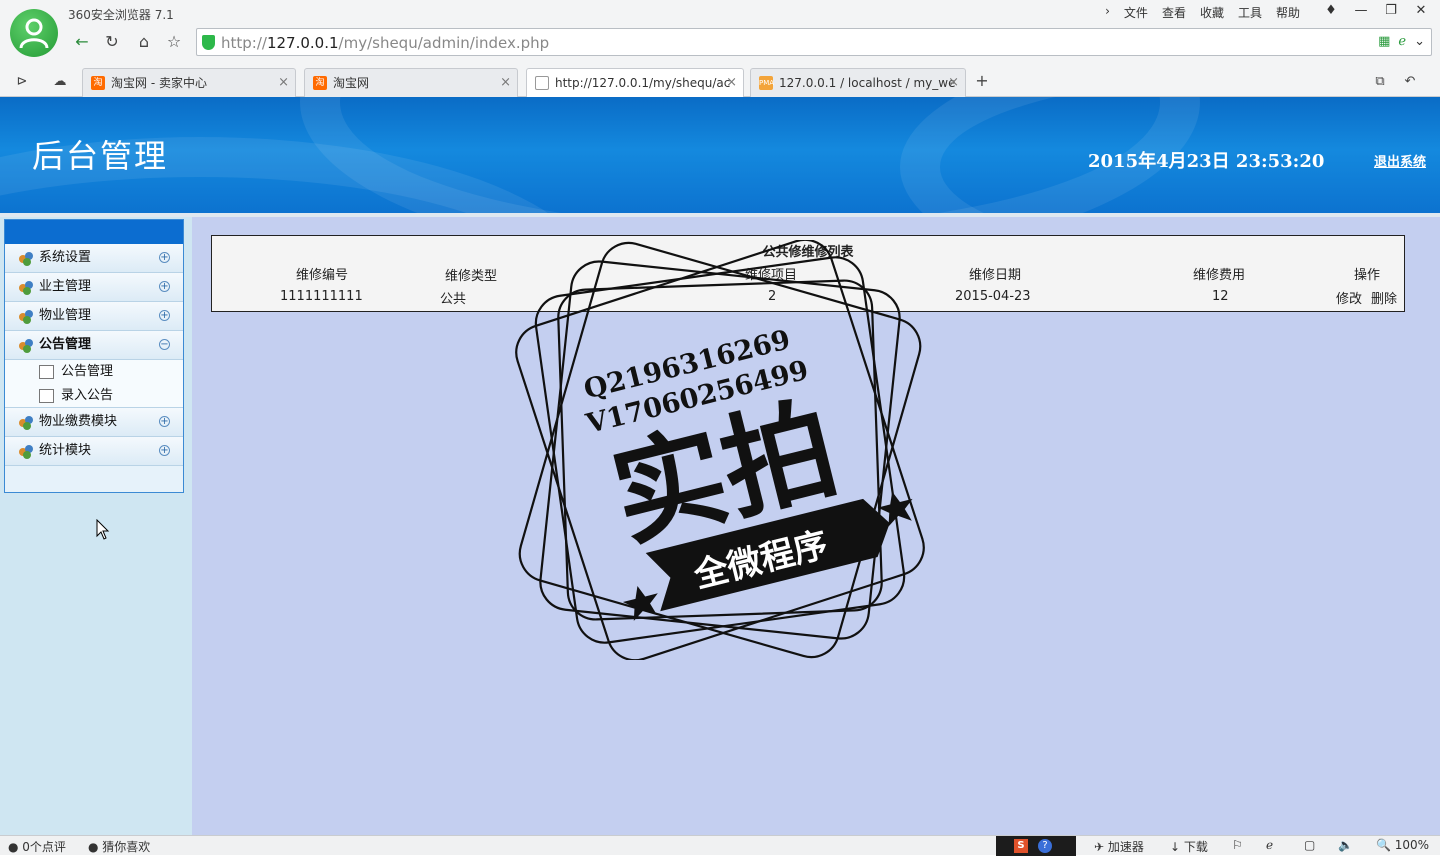  I want to click on favorite-star-icon: ☆, so click(174, 42).